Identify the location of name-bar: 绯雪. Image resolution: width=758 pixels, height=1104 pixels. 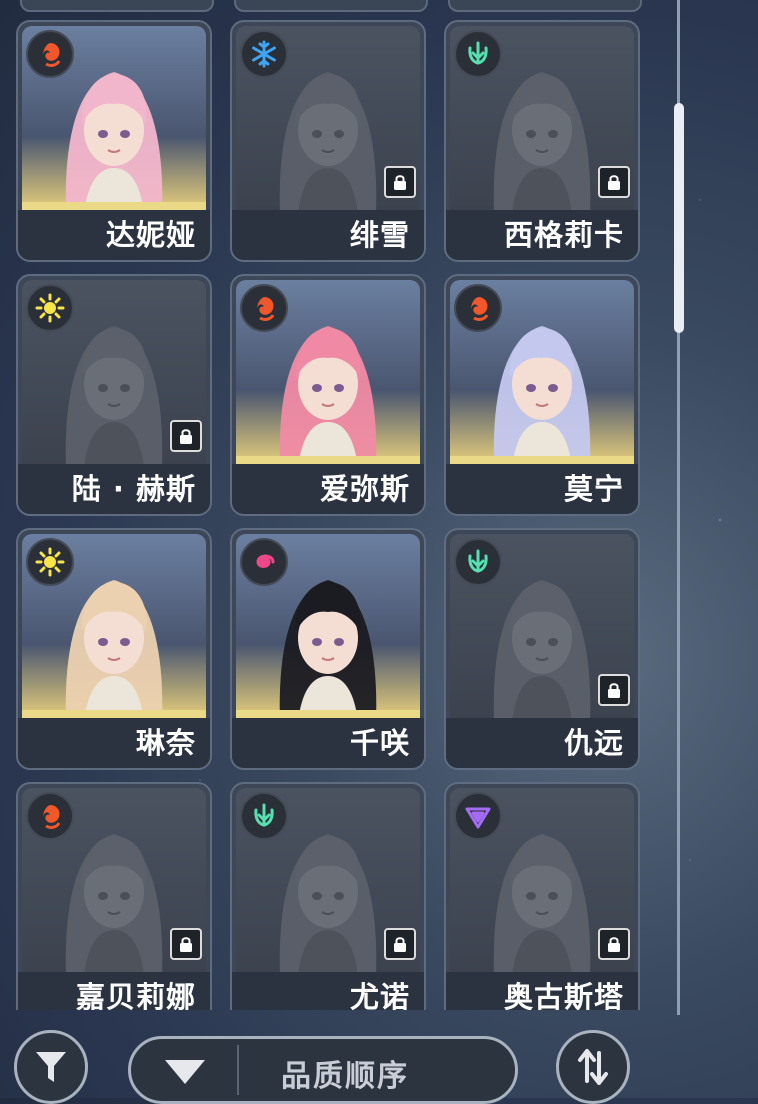
(328, 235).